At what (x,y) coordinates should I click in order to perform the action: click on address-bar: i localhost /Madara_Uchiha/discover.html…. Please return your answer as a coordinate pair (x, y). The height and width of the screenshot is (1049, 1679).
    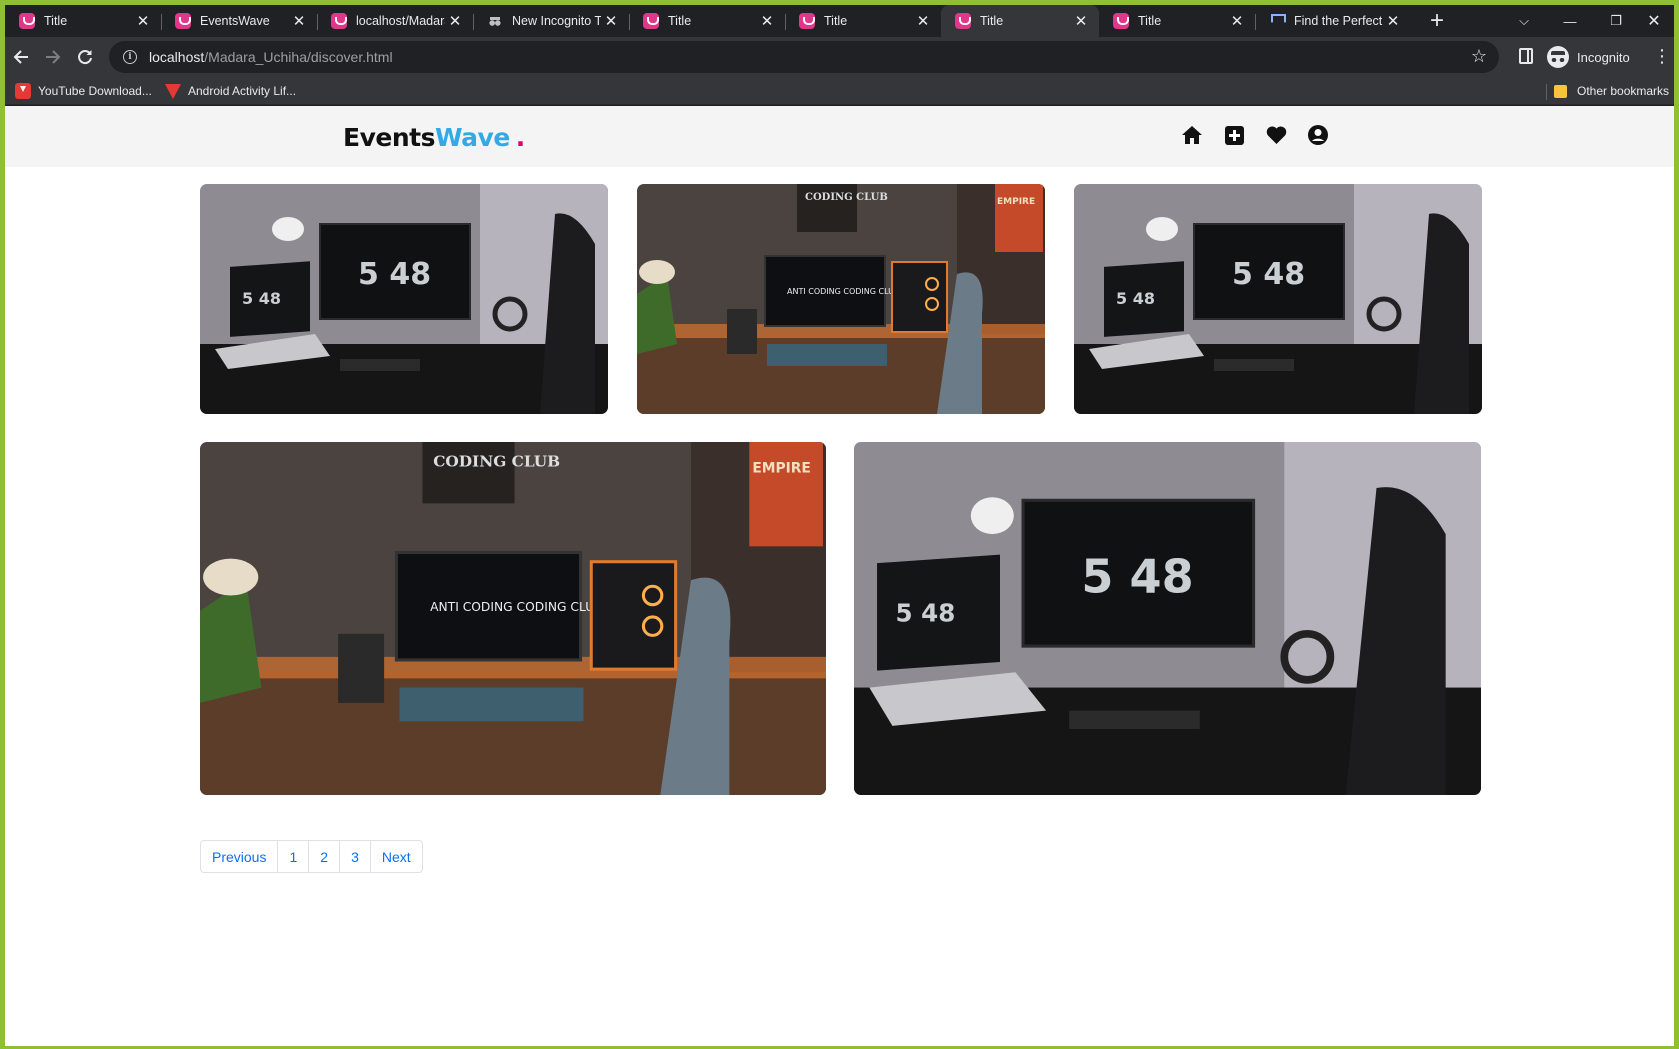
    Looking at the image, I should click on (804, 57).